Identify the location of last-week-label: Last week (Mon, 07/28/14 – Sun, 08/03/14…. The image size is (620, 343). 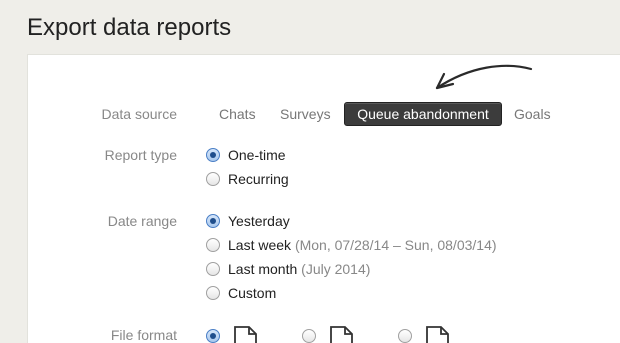
(362, 245).